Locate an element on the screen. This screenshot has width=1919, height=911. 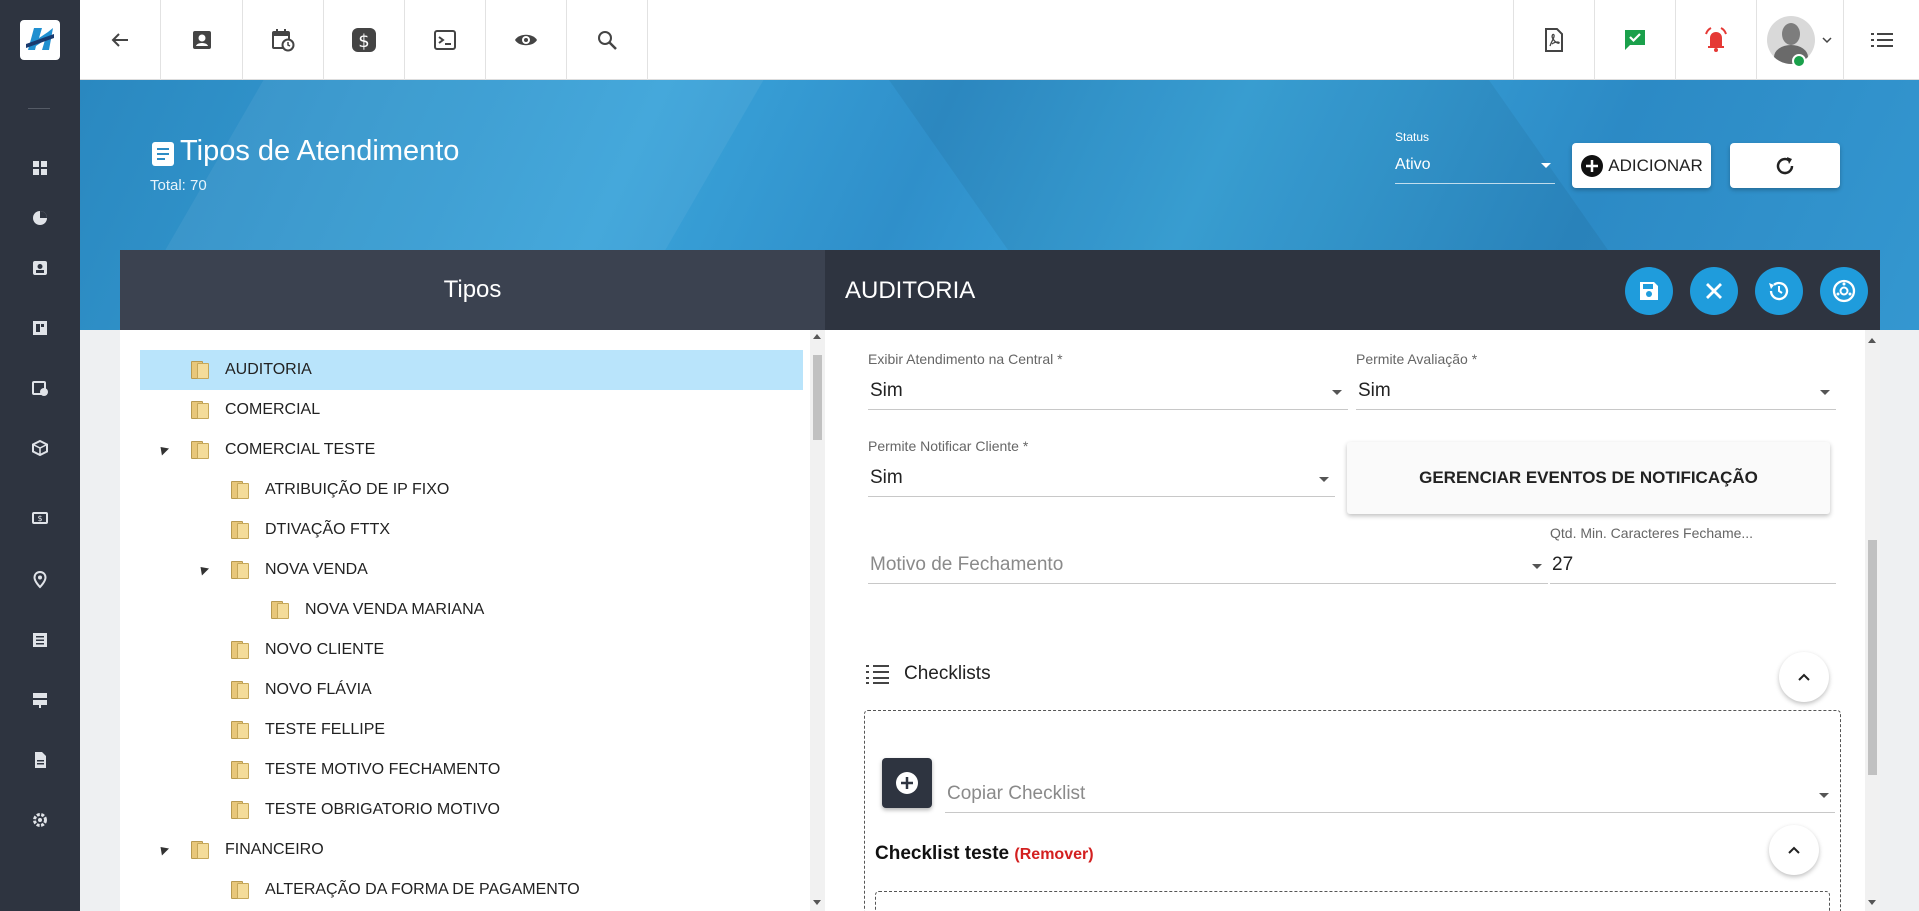
add-button: ADICIONAR is located at coordinates (1641, 165).